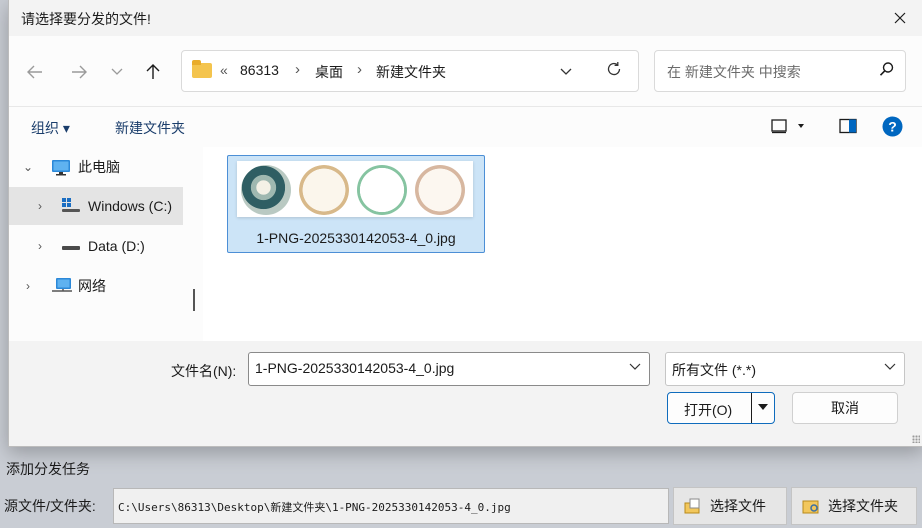 The width and height of the screenshot is (922, 528). I want to click on resize-grip, so click(916, 439).